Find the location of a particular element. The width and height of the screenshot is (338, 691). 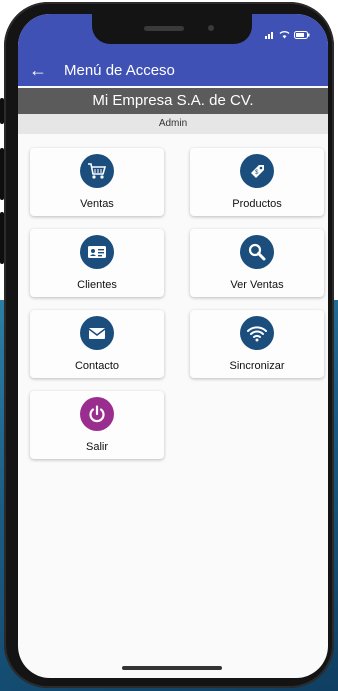

menu-item-contacto: Contacto is located at coordinates (97, 344).